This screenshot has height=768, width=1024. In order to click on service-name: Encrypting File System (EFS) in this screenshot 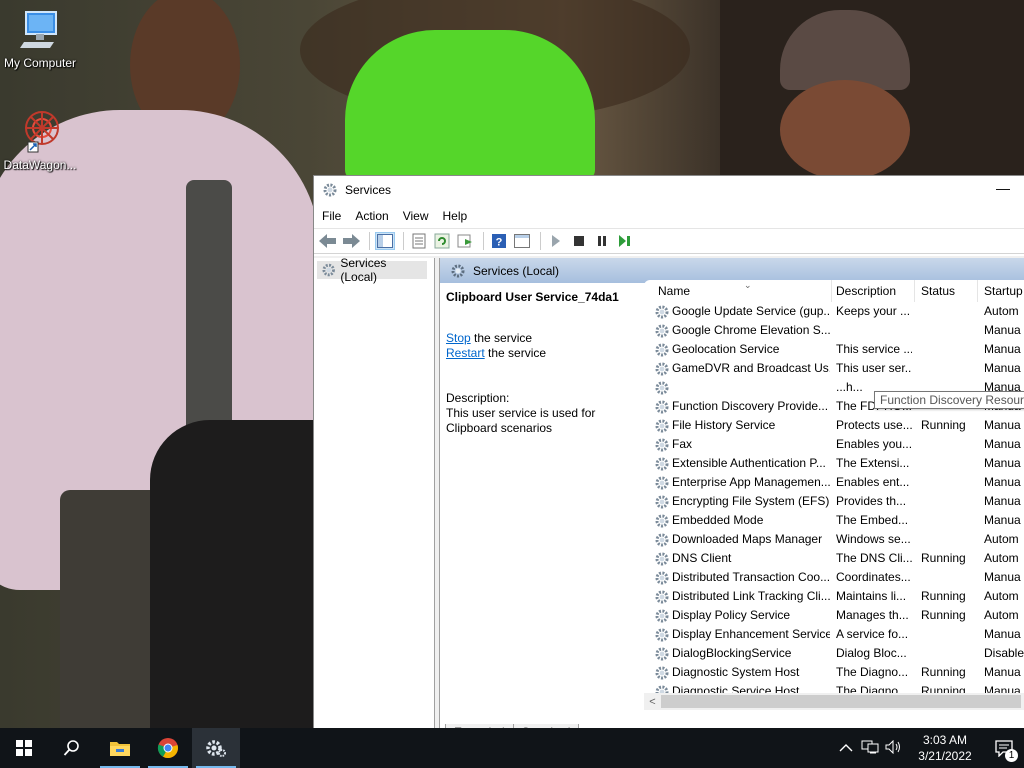, I will do `click(751, 501)`.